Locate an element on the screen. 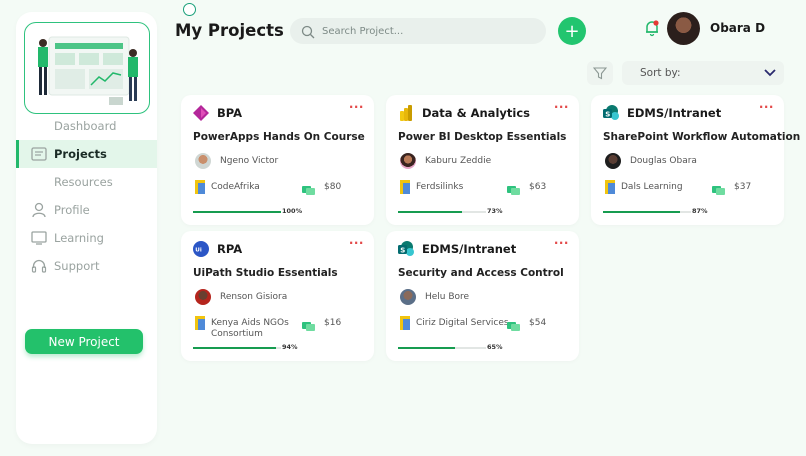  organization-name: Ferdsilinks is located at coordinates (440, 187).